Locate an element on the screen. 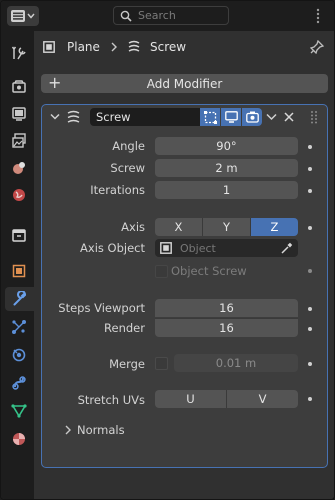 The image size is (335, 500). tab-physics is located at coordinates (19, 355).